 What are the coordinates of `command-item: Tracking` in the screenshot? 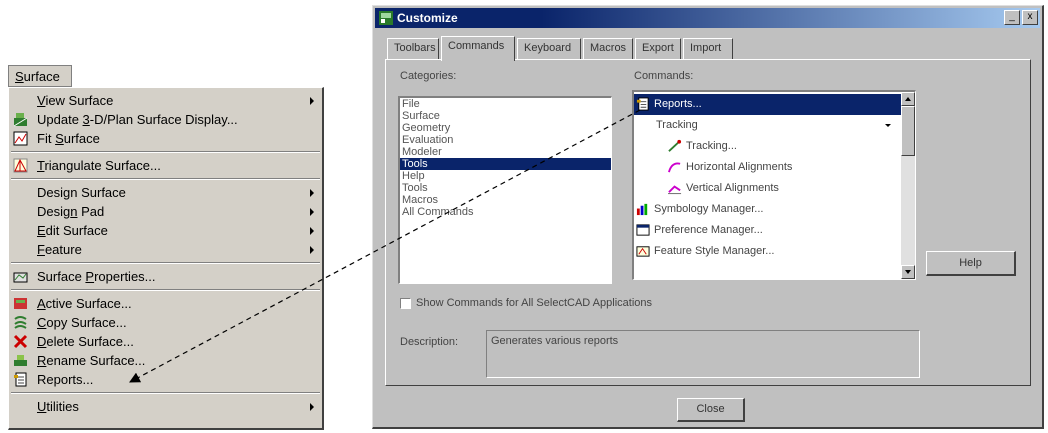 It's located at (767, 125).